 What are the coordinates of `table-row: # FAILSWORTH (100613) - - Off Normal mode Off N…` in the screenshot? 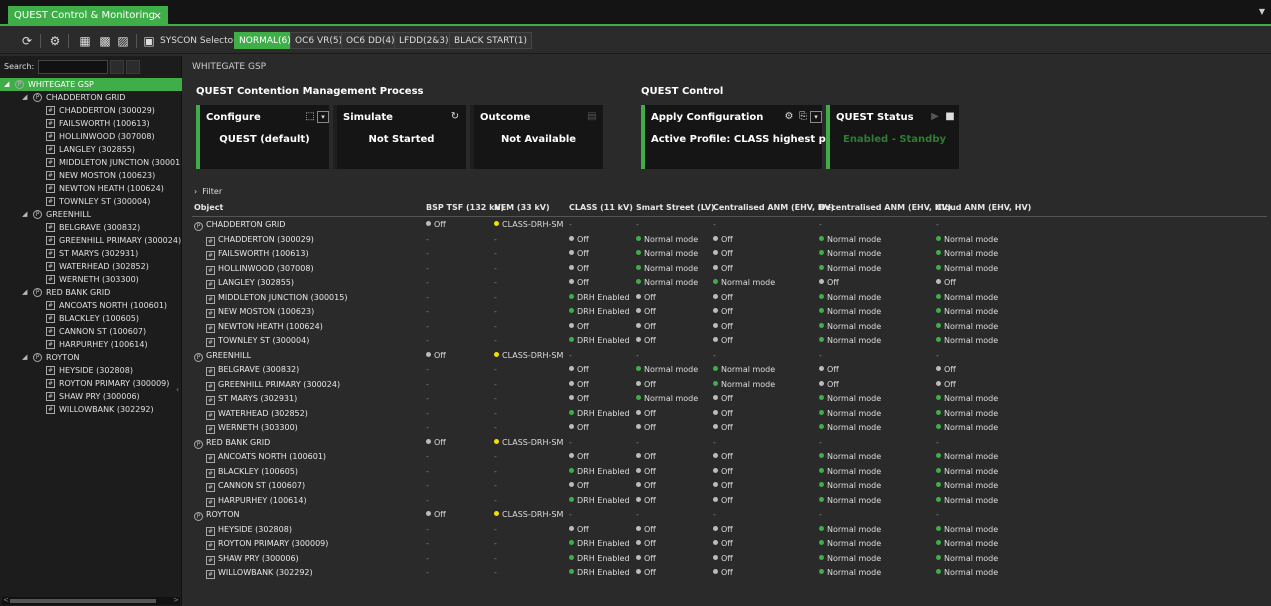 It's located at (729, 254).